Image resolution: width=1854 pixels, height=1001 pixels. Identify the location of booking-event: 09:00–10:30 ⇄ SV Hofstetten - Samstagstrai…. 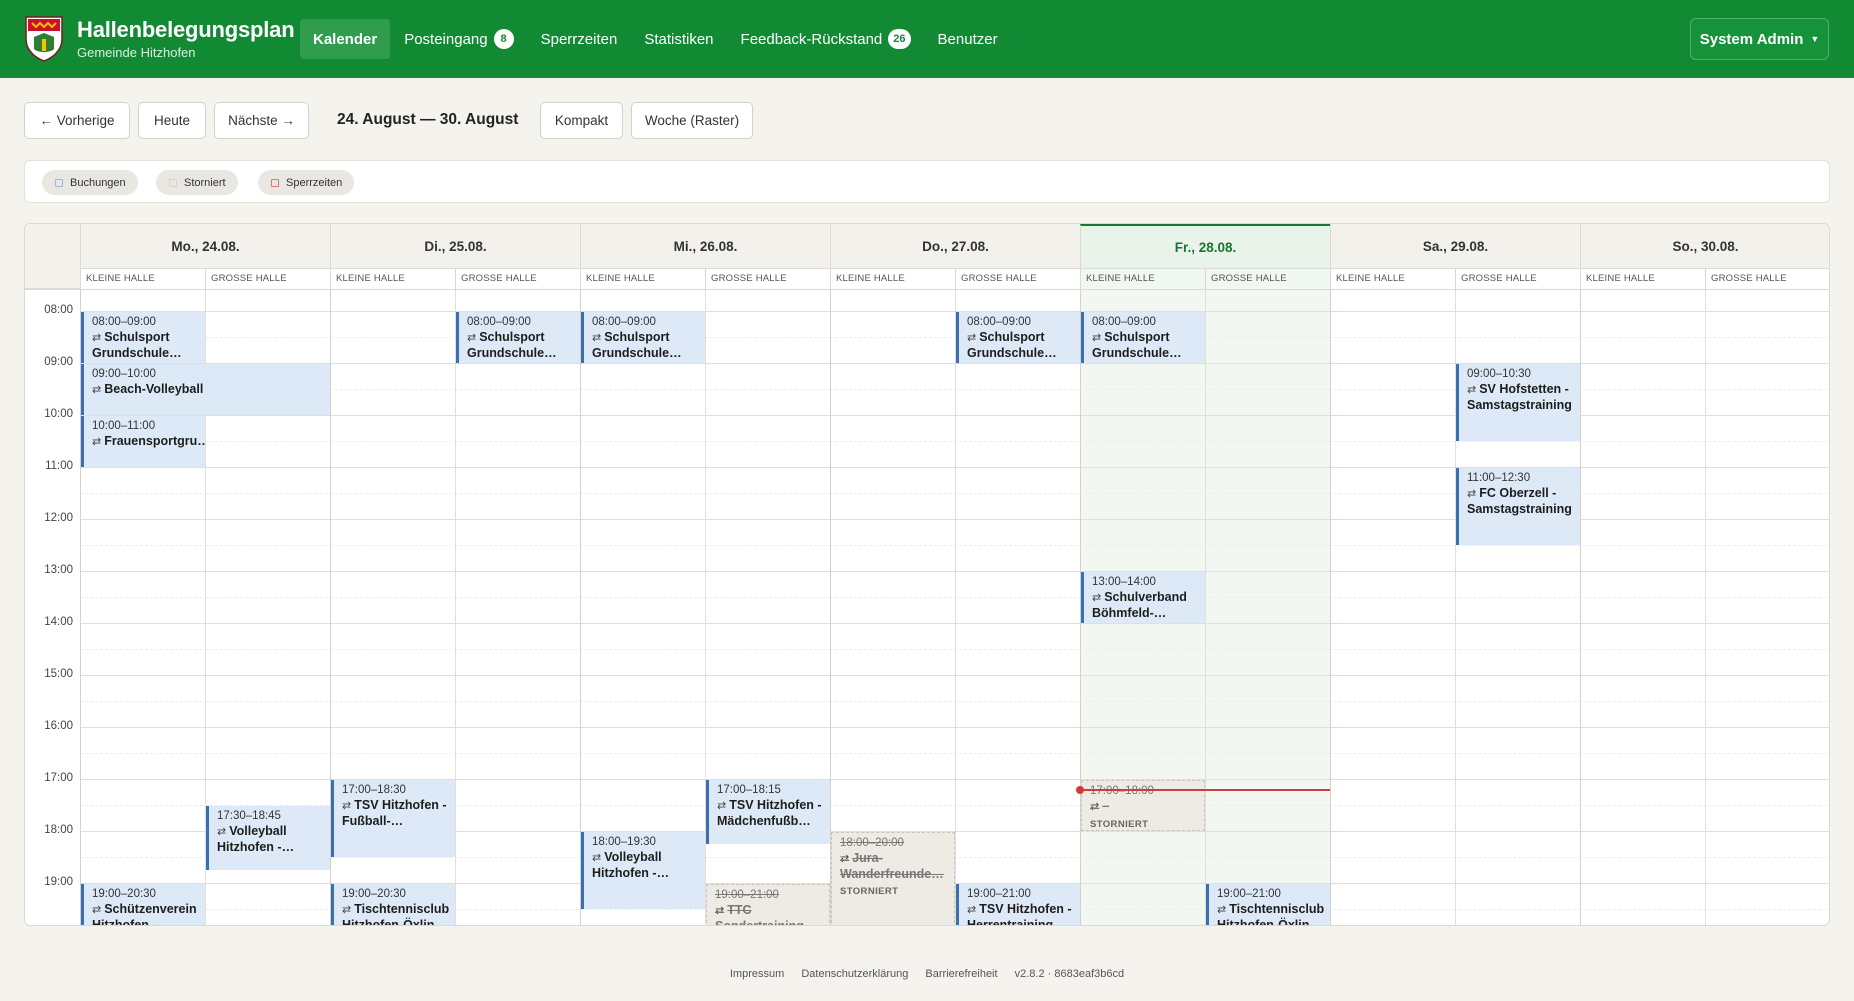
(1518, 402).